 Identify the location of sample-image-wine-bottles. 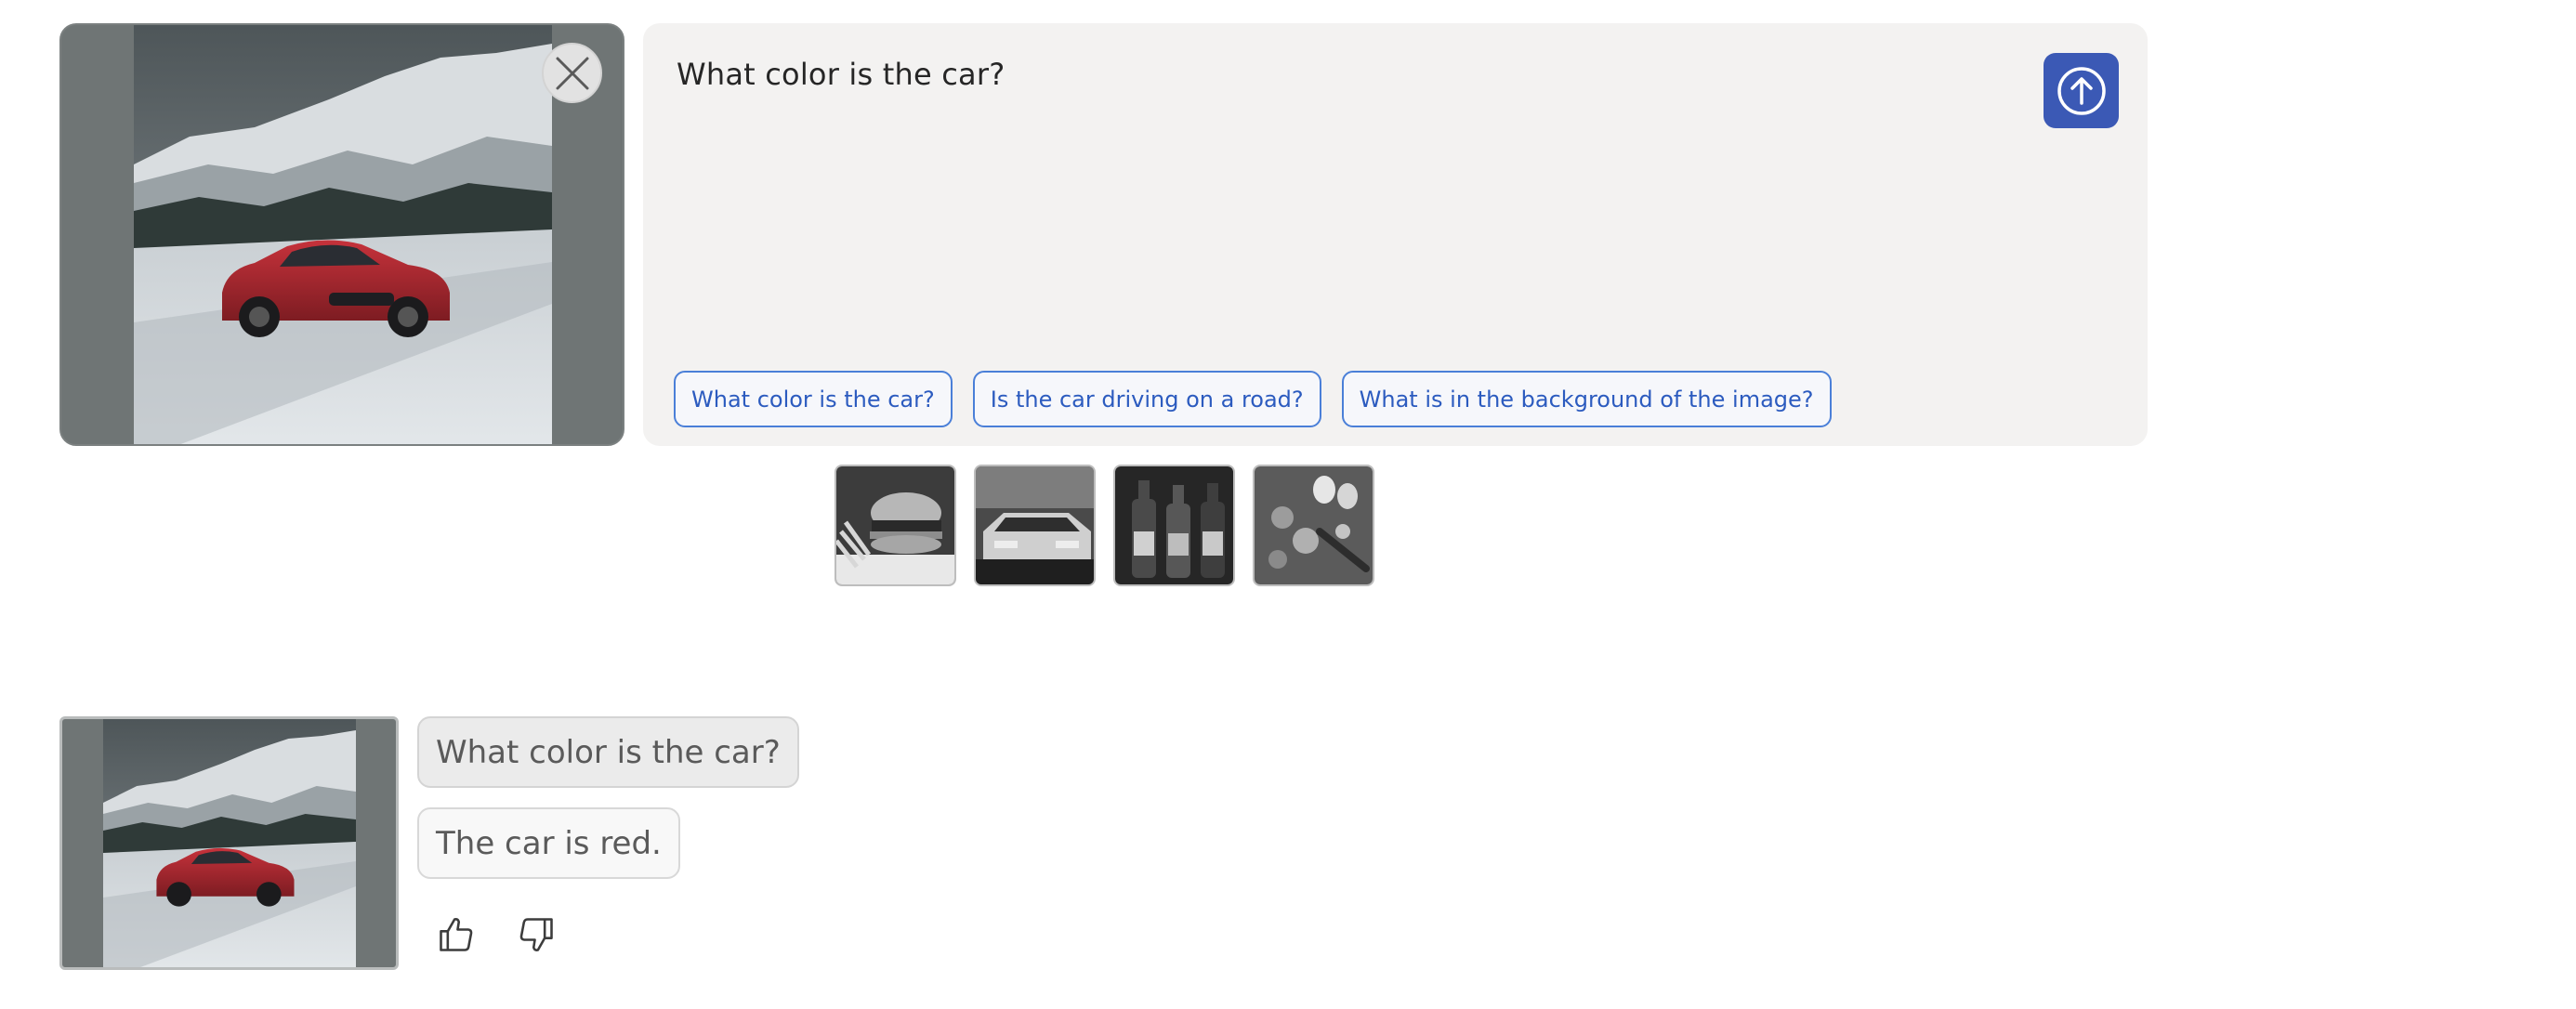
(1174, 525).